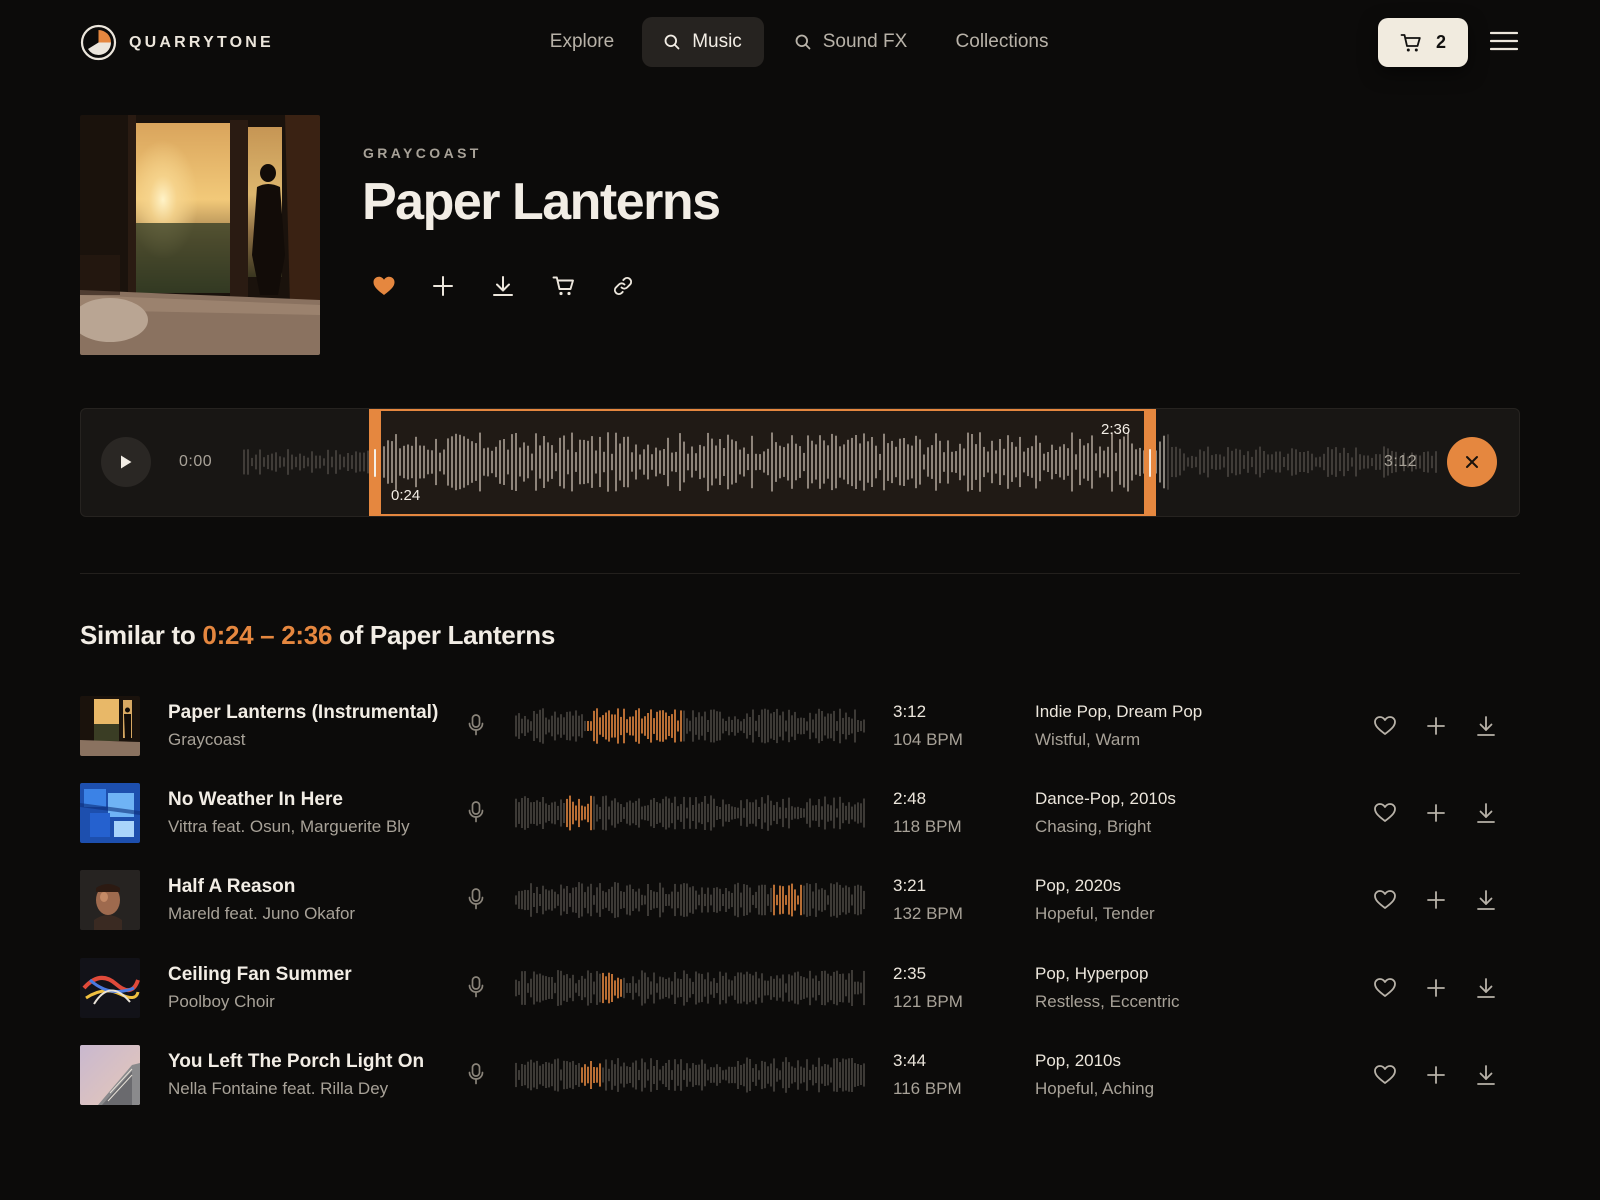 The width and height of the screenshot is (1600, 1200). Describe the element at coordinates (260, 975) in the screenshot. I see `track-title: Ceiling Fan Summer` at that location.